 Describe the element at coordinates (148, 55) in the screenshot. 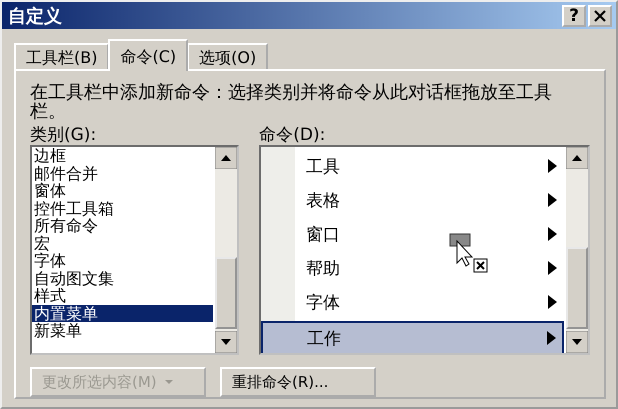

I see `tab: 命令(C)` at that location.